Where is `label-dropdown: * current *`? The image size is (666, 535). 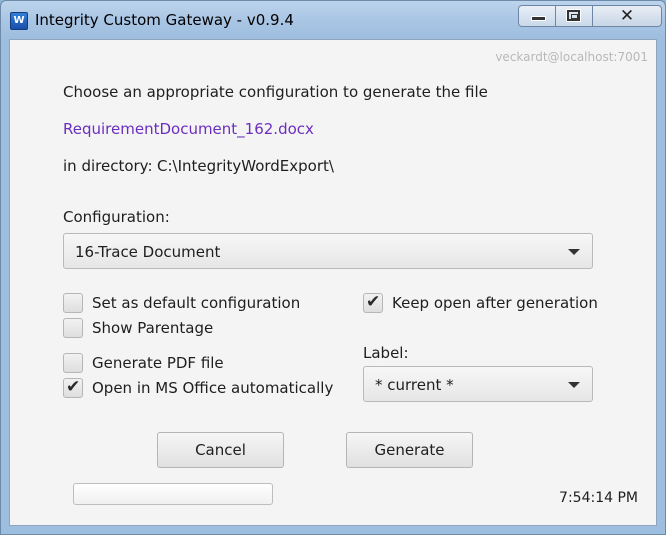
label-dropdown: * current * is located at coordinates (478, 384).